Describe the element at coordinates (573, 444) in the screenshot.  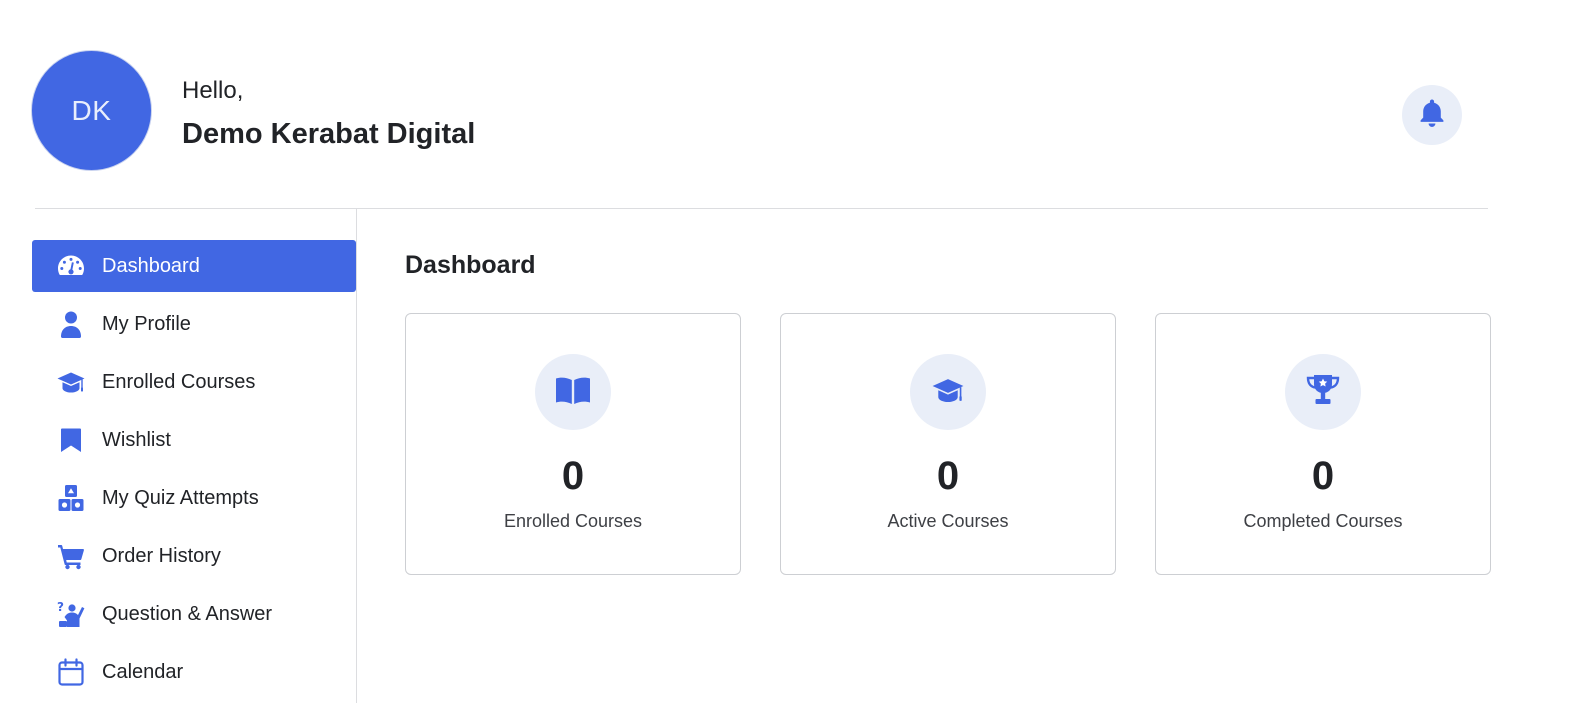
I see `stat-card-enrolled-courses: 0 Enrolled Courses` at that location.